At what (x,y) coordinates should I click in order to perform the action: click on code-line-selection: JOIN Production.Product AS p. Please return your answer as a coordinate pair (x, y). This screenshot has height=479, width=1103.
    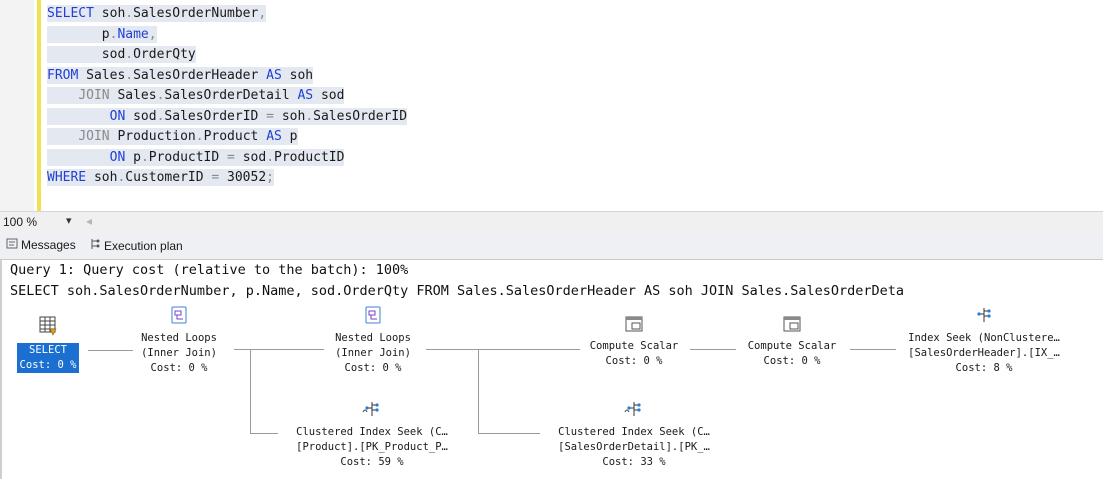
    Looking at the image, I should click on (172, 136).